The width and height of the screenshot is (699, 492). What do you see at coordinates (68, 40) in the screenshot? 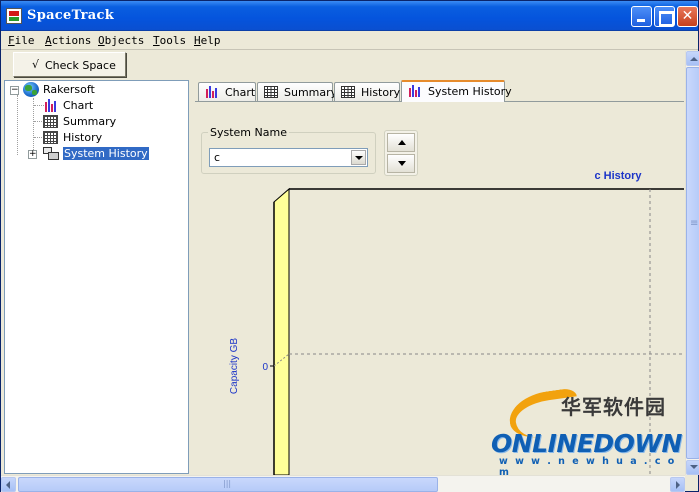
I see `menu-actions: Actions` at bounding box center [68, 40].